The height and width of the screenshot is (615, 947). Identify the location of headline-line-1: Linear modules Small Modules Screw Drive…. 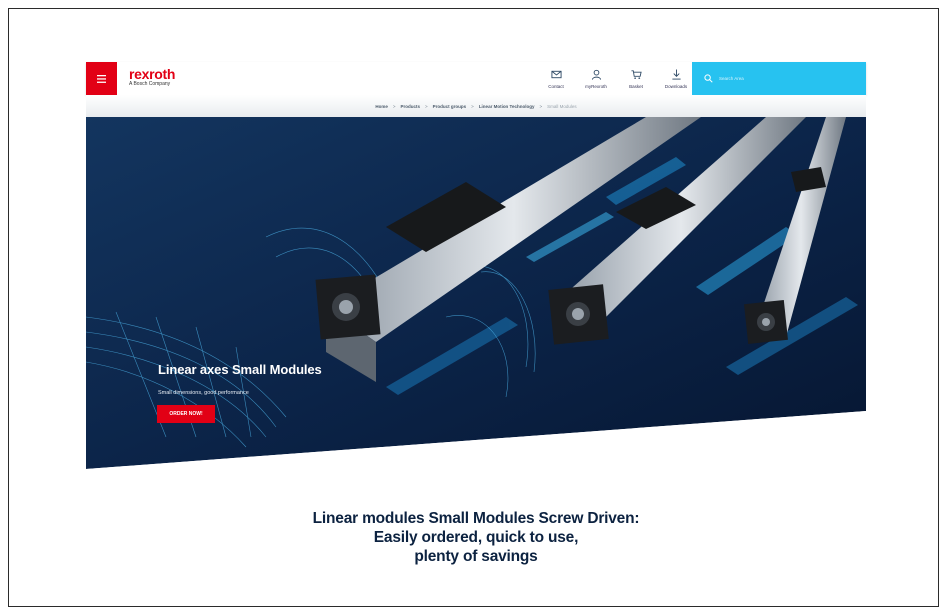
(476, 518).